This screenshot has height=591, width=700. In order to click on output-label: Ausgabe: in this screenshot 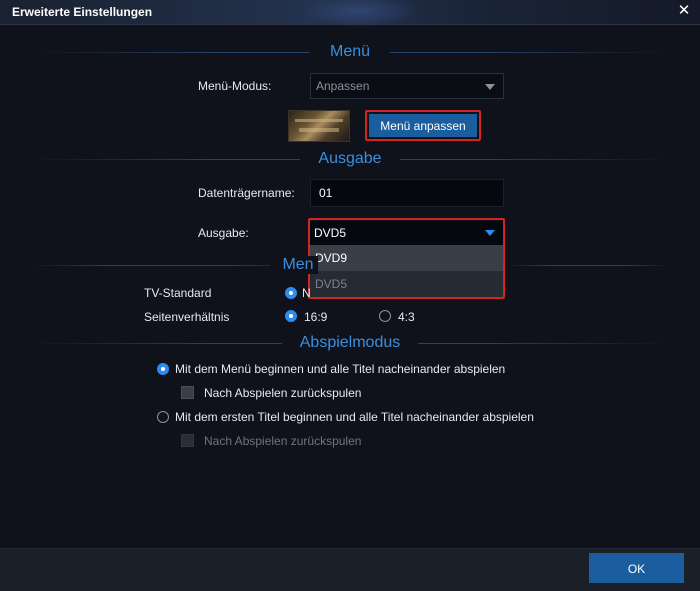, I will do `click(223, 233)`.